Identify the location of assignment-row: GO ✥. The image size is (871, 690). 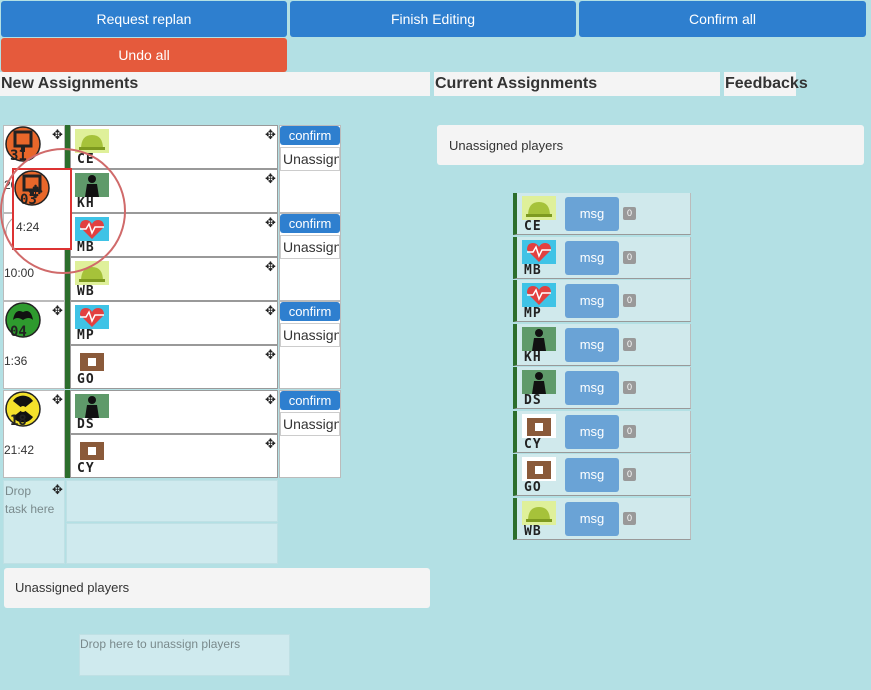
(174, 367).